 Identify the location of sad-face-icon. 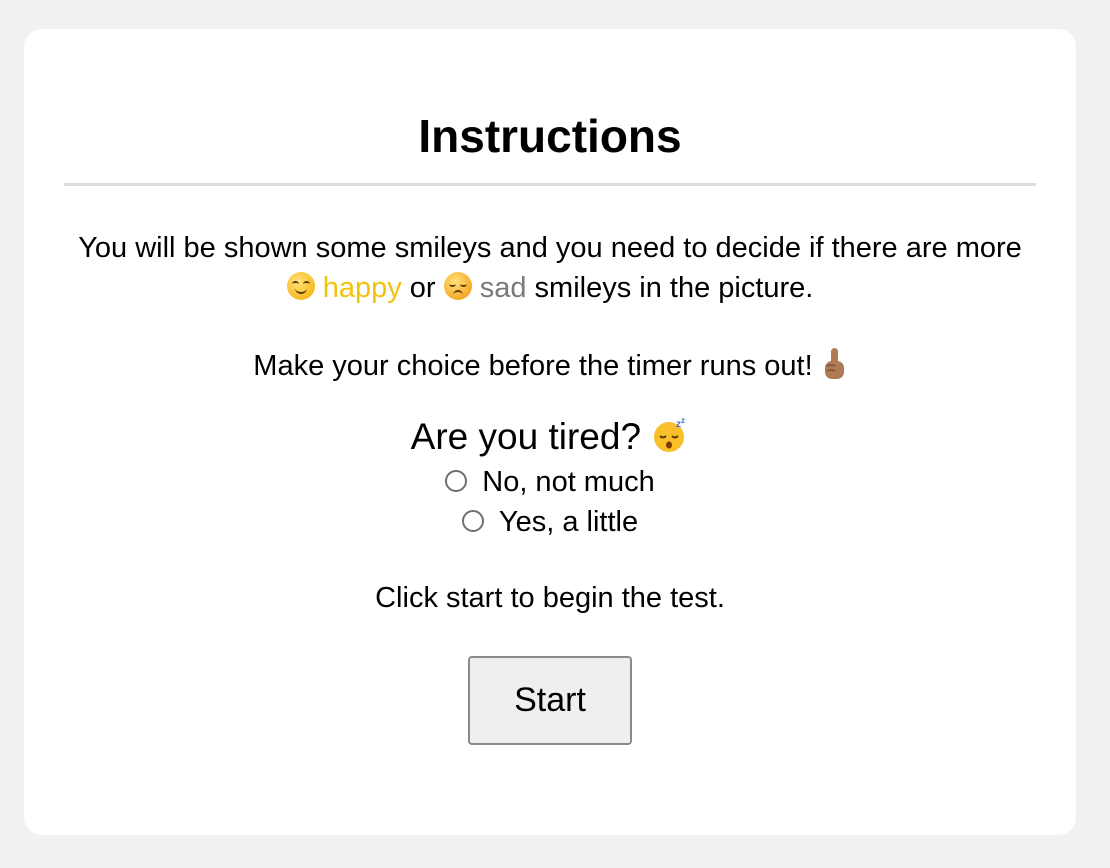
(457, 286).